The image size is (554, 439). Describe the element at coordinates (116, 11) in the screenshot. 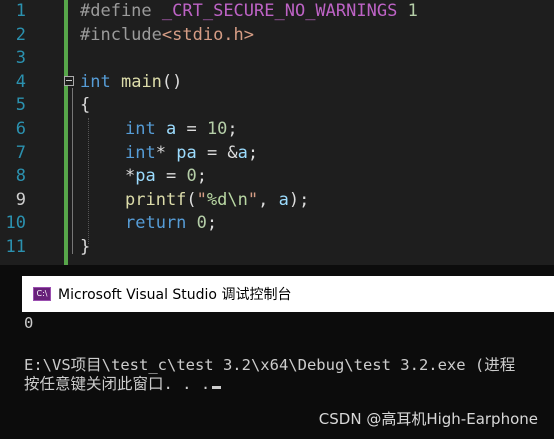

I see `preprocessor-directive: #define` at that location.